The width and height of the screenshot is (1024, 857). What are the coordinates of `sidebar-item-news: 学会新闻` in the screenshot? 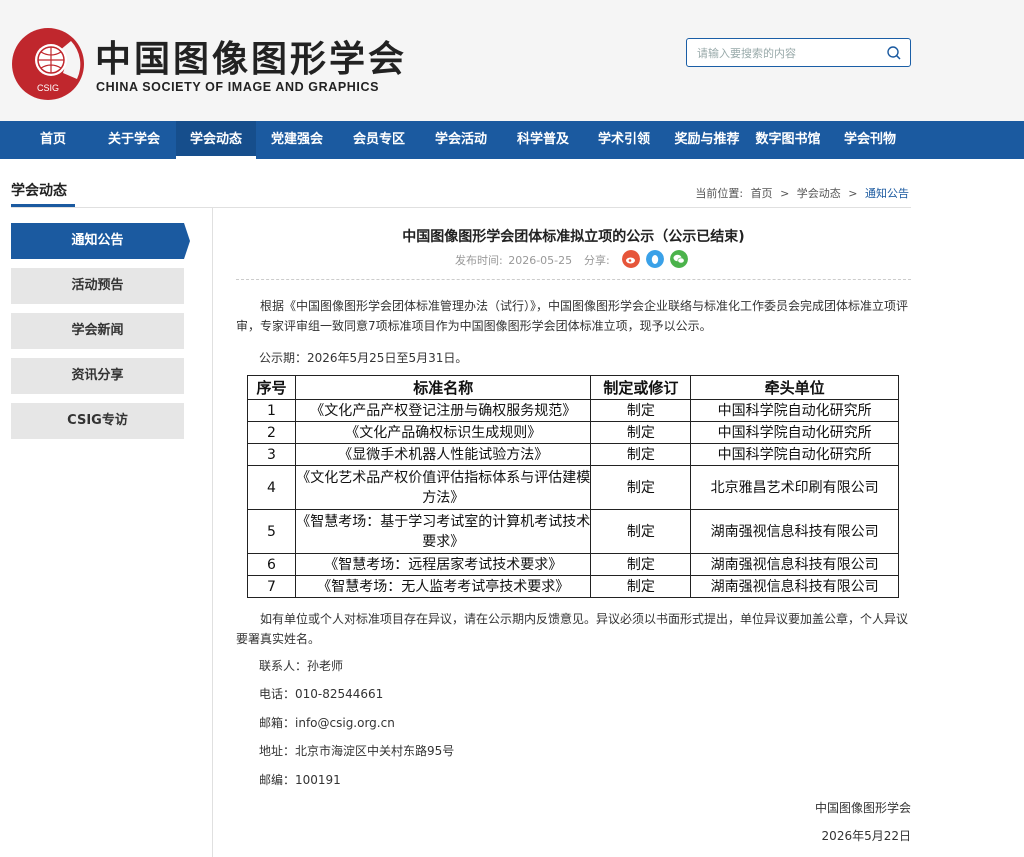 It's located at (97, 331).